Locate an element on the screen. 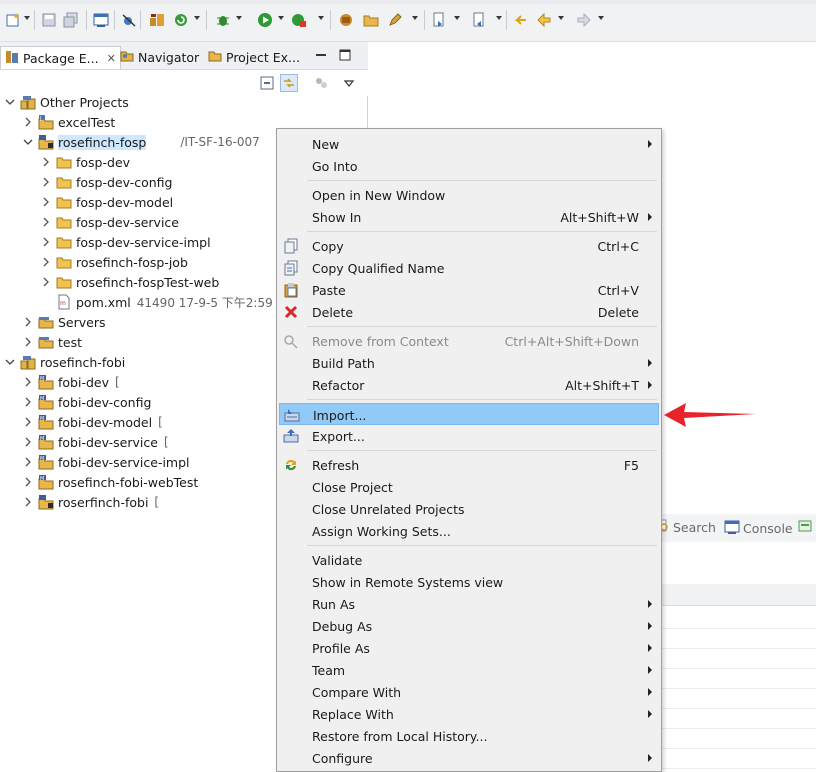  console-icon is located at coordinates (101, 20).